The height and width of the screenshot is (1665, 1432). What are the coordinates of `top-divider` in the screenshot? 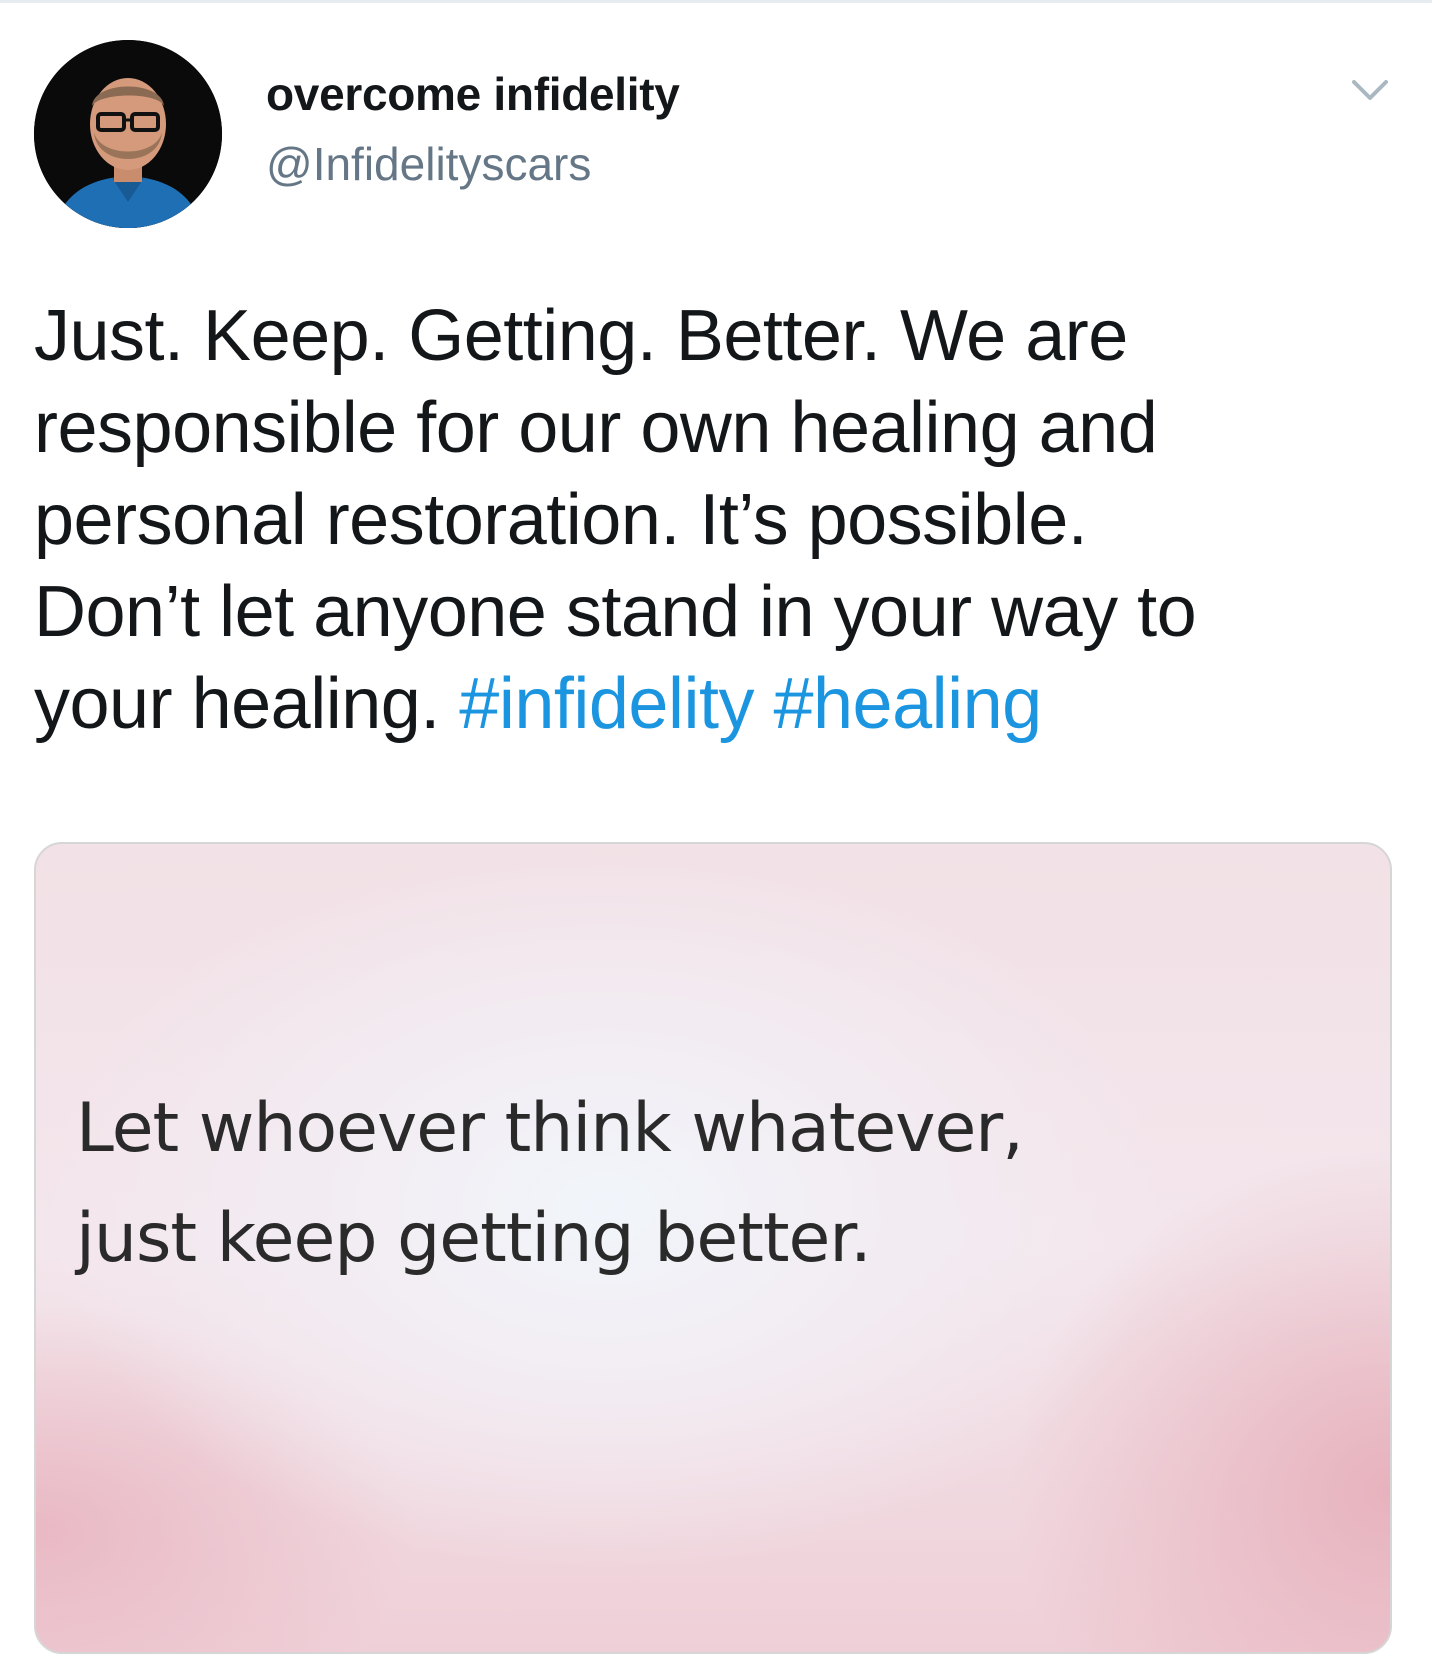 It's located at (716, 1).